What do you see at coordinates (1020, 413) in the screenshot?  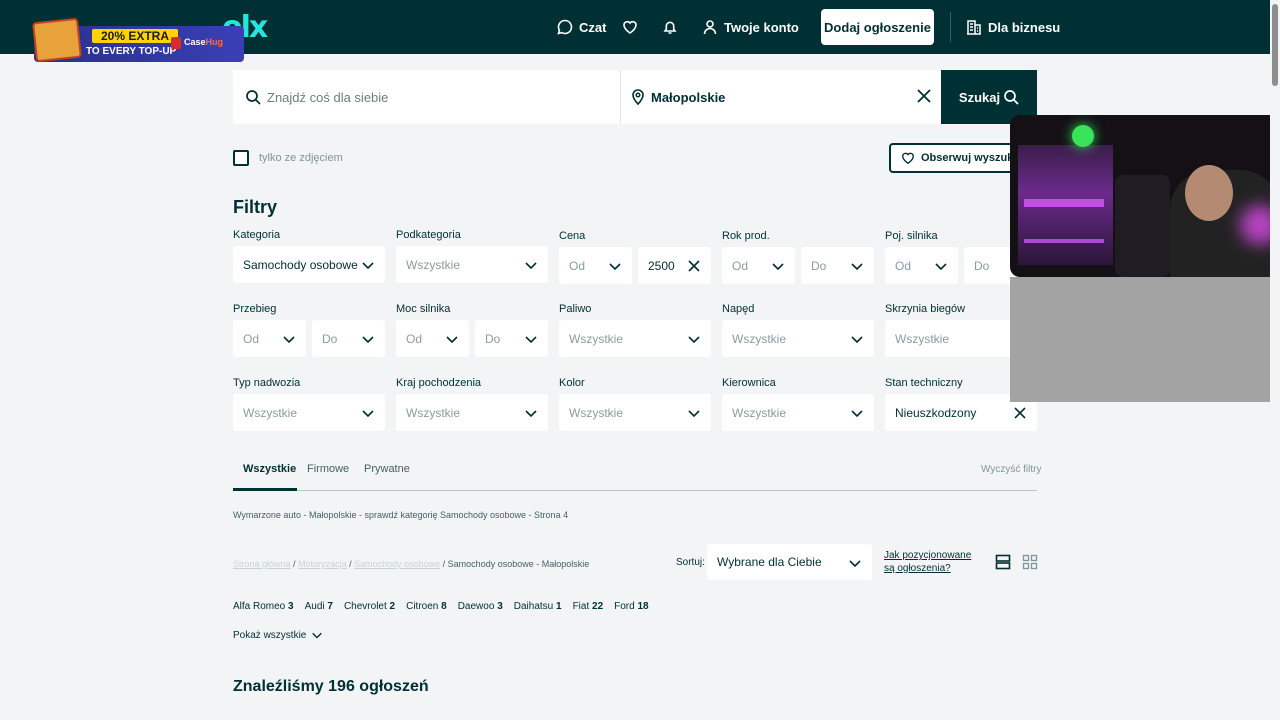 I see `clear-condition-icon` at bounding box center [1020, 413].